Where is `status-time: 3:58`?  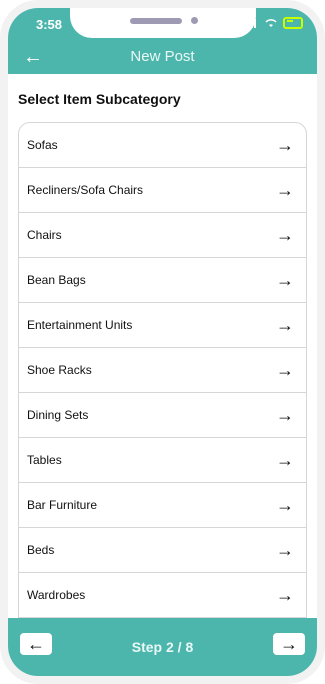
status-time: 3:58 is located at coordinates (49, 24).